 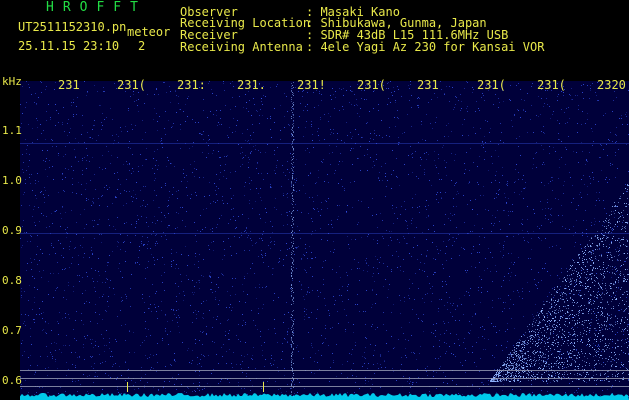 I want to click on y-tick: 0.9, so click(x=12, y=230).